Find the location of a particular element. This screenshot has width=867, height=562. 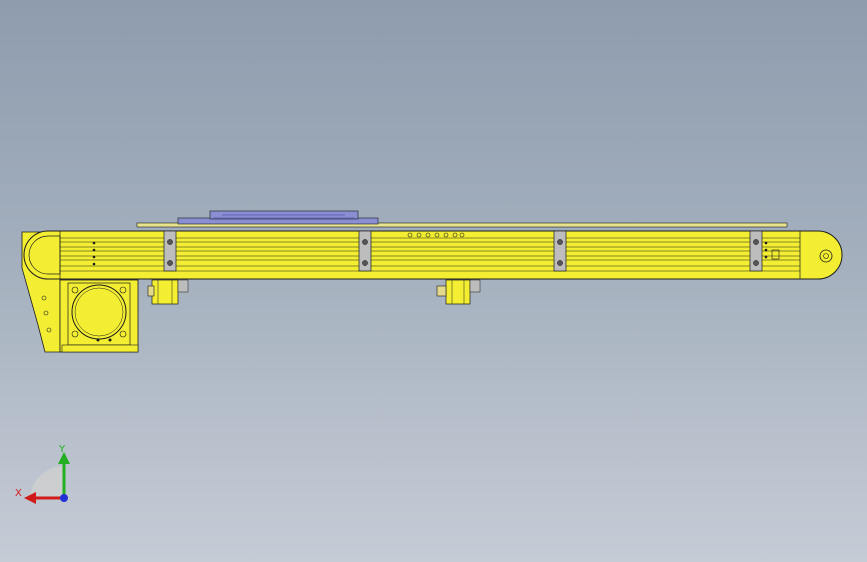

coordinate-triad: Y X is located at coordinates (42, 474).